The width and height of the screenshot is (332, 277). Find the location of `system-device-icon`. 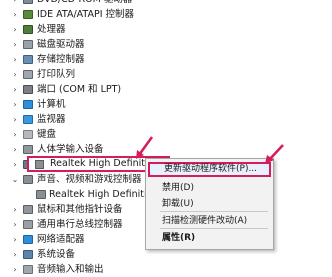

system-device-icon is located at coordinates (28, 254).